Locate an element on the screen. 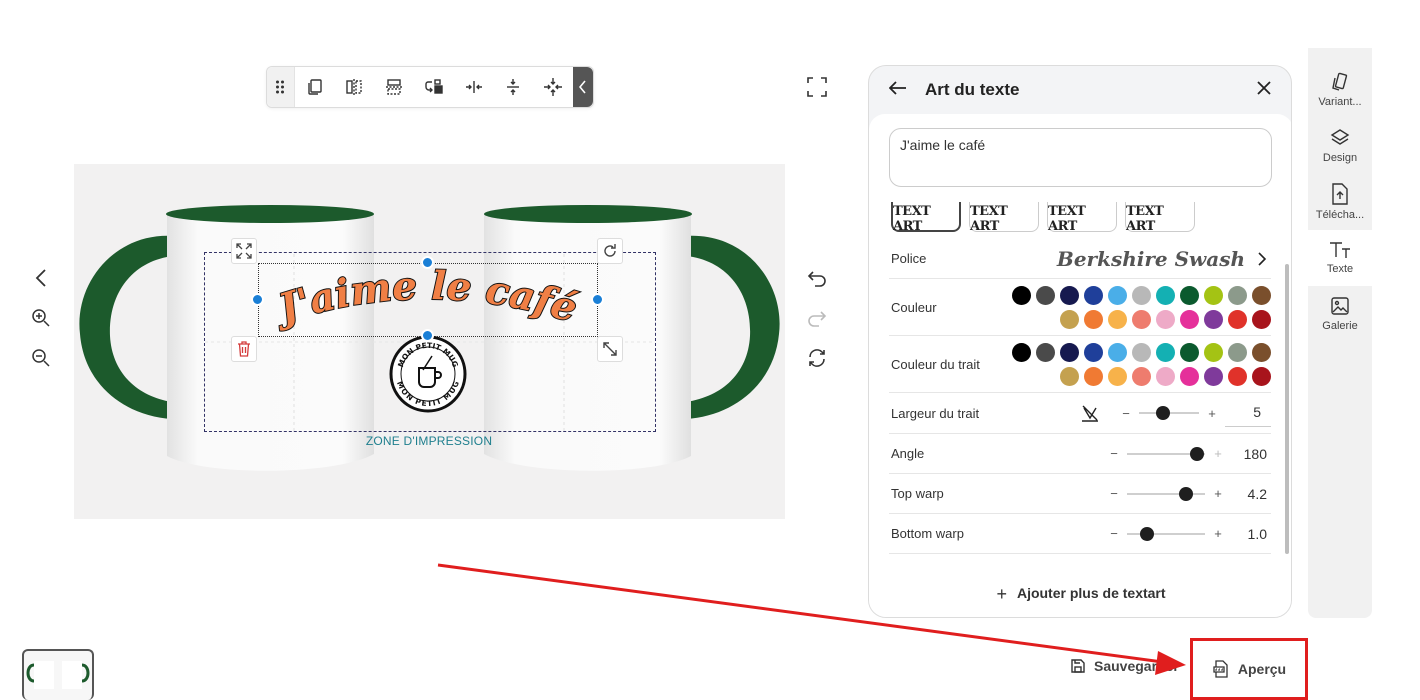 The height and width of the screenshot is (700, 1420). rail-item-gallery: Galerie is located at coordinates (1340, 314).